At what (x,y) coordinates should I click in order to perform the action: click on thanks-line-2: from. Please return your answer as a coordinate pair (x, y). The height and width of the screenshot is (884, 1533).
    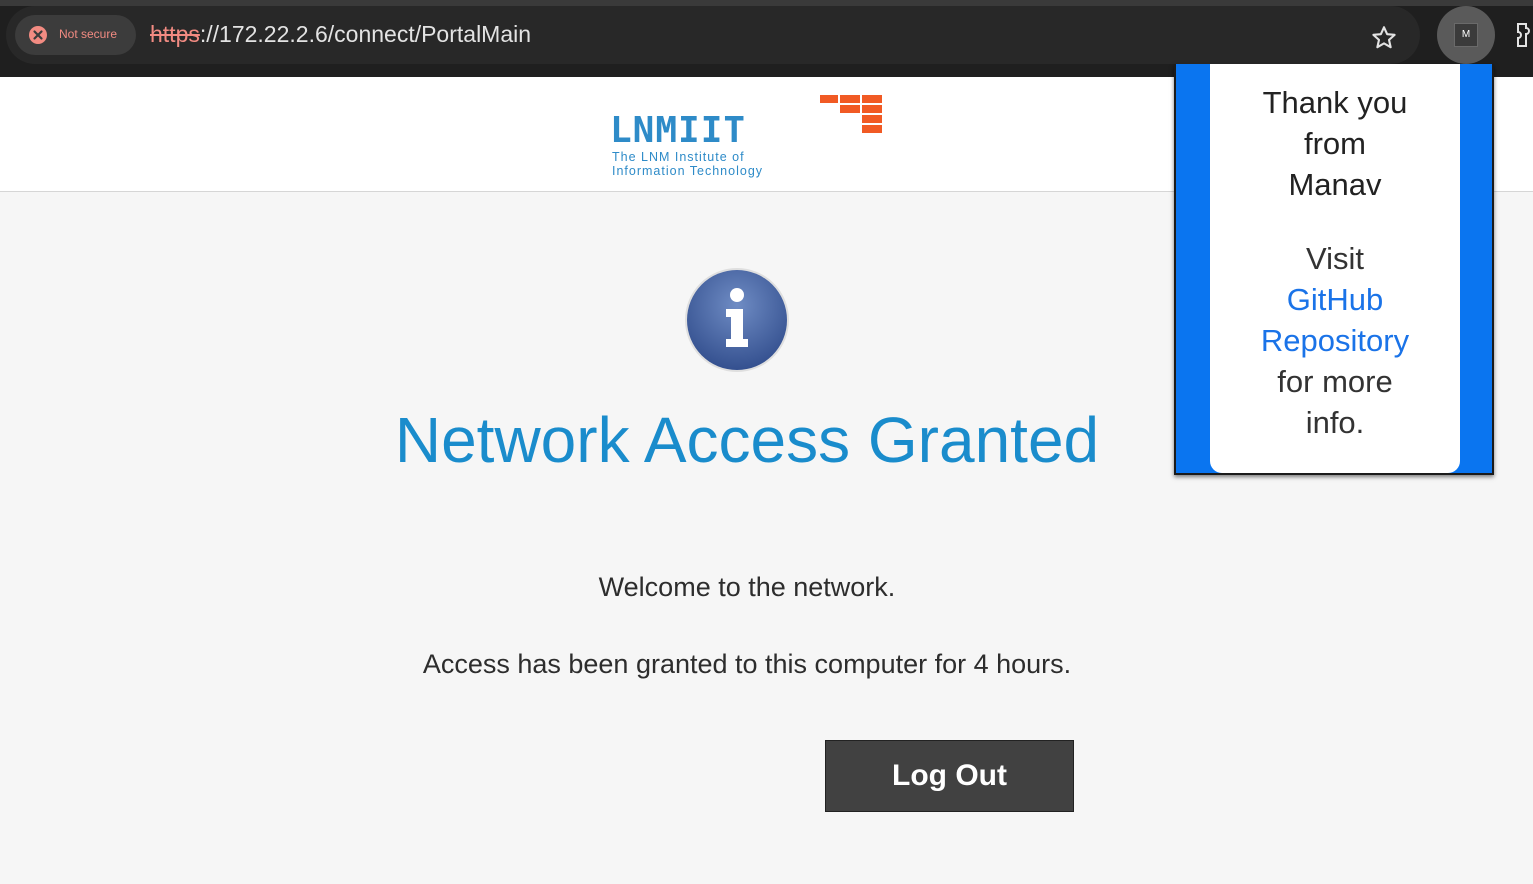
    Looking at the image, I should click on (1335, 143).